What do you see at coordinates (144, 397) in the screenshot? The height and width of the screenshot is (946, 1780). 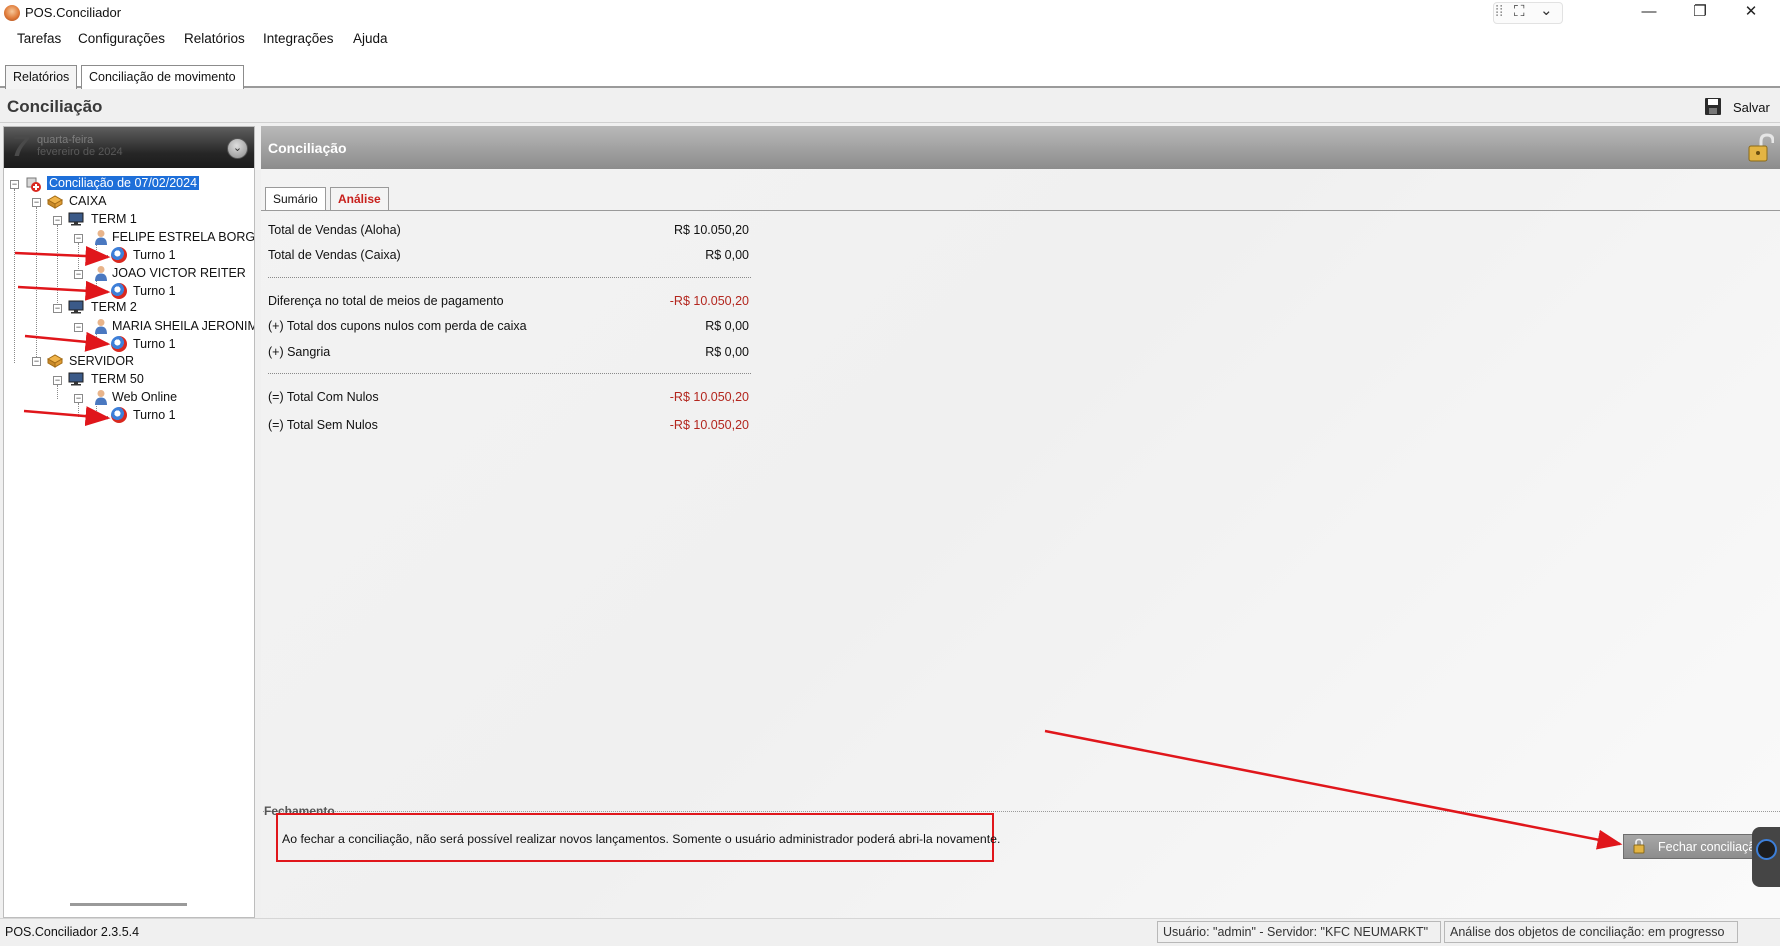 I see `tree-node-operator-web: Web Online` at bounding box center [144, 397].